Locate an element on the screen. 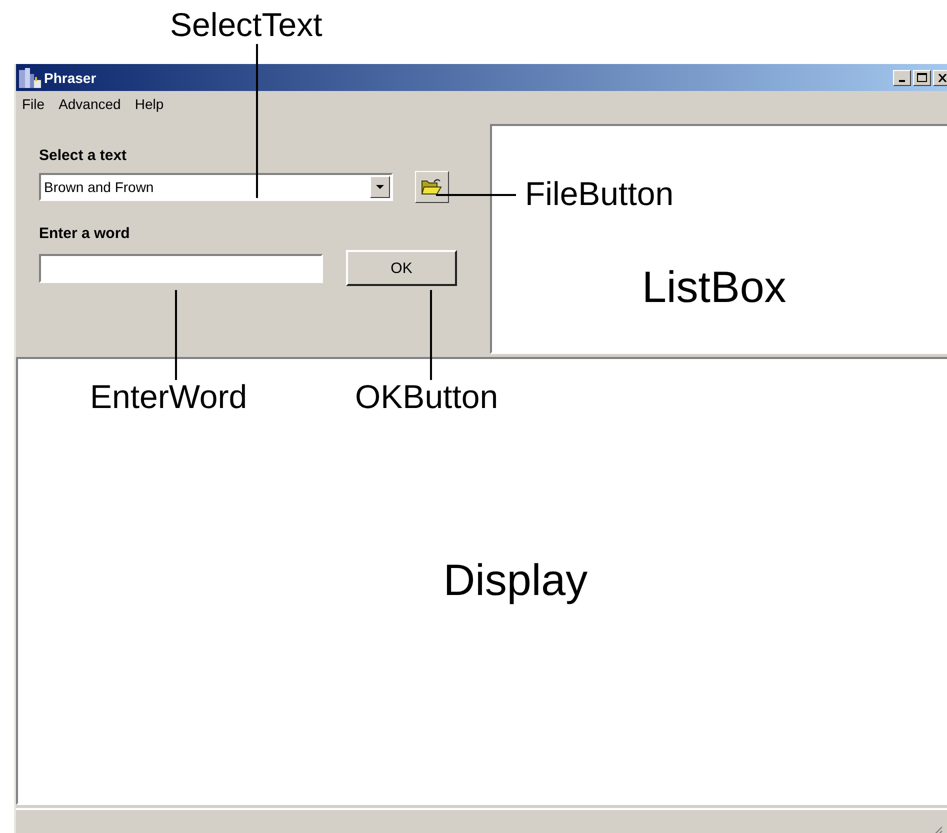  minimize-icon is located at coordinates (902, 81).